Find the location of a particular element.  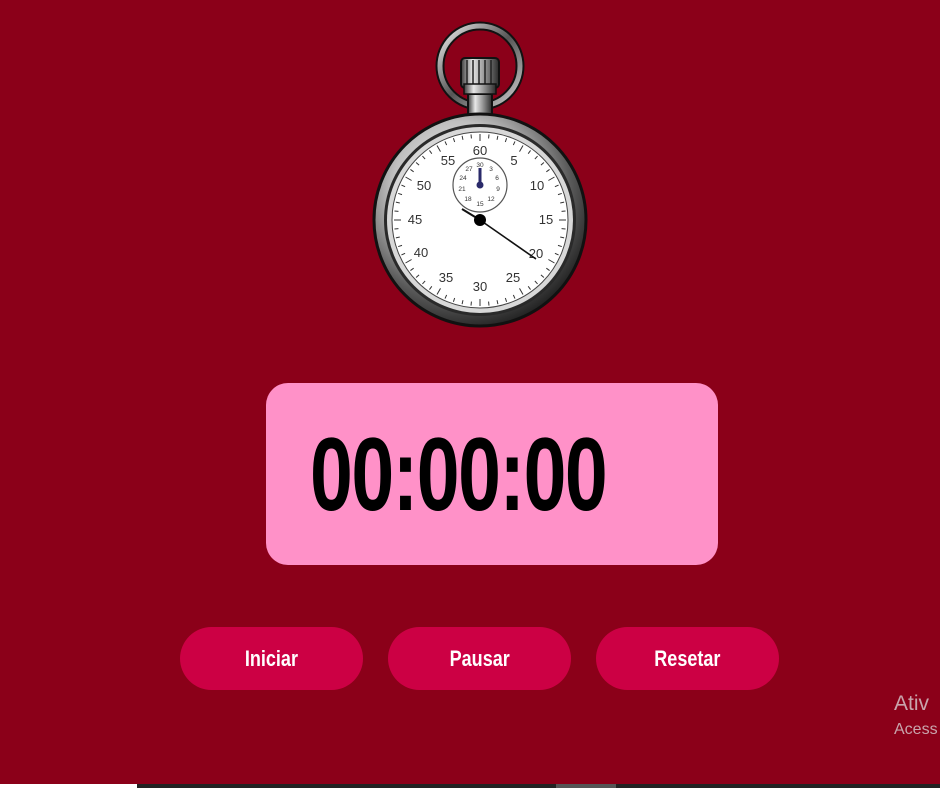

dial-number: 35 is located at coordinates (446, 277).